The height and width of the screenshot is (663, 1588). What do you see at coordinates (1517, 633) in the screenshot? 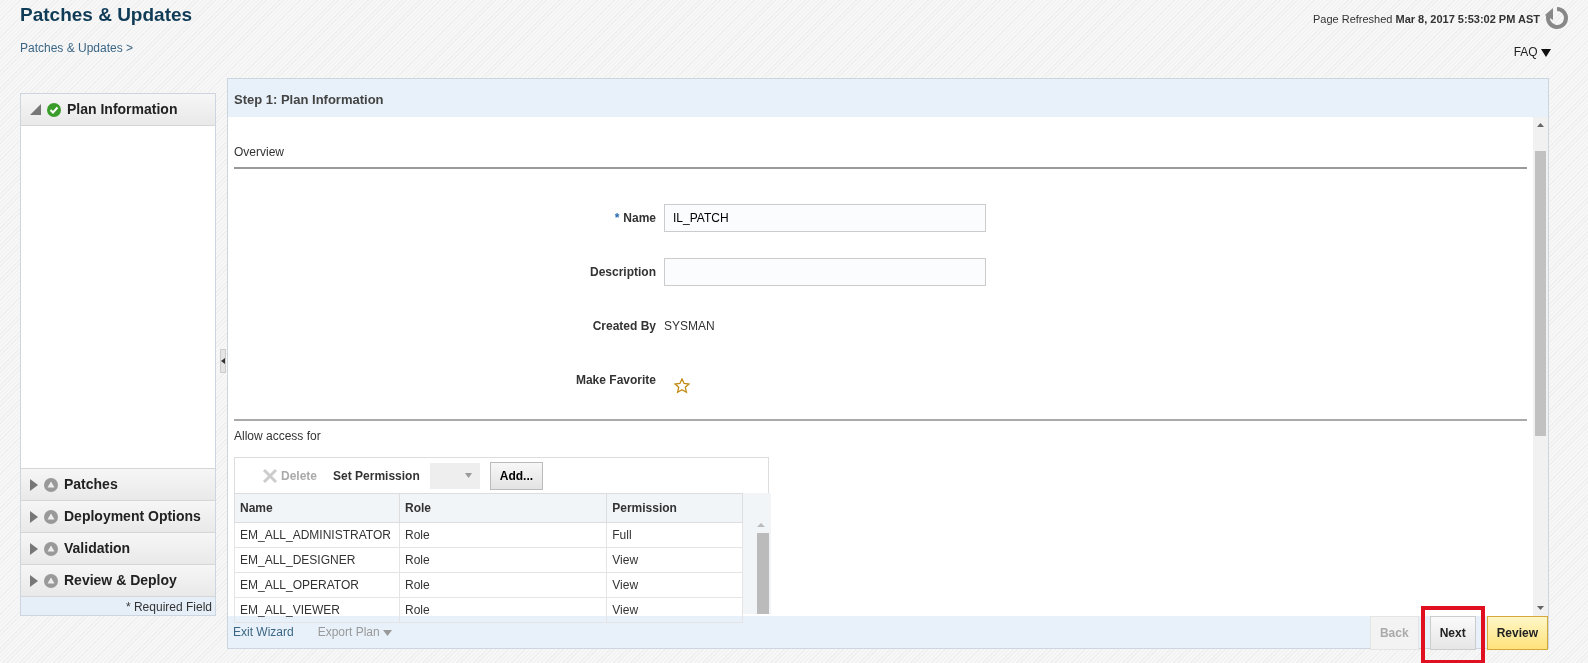
I see `wizard-button: Review` at bounding box center [1517, 633].